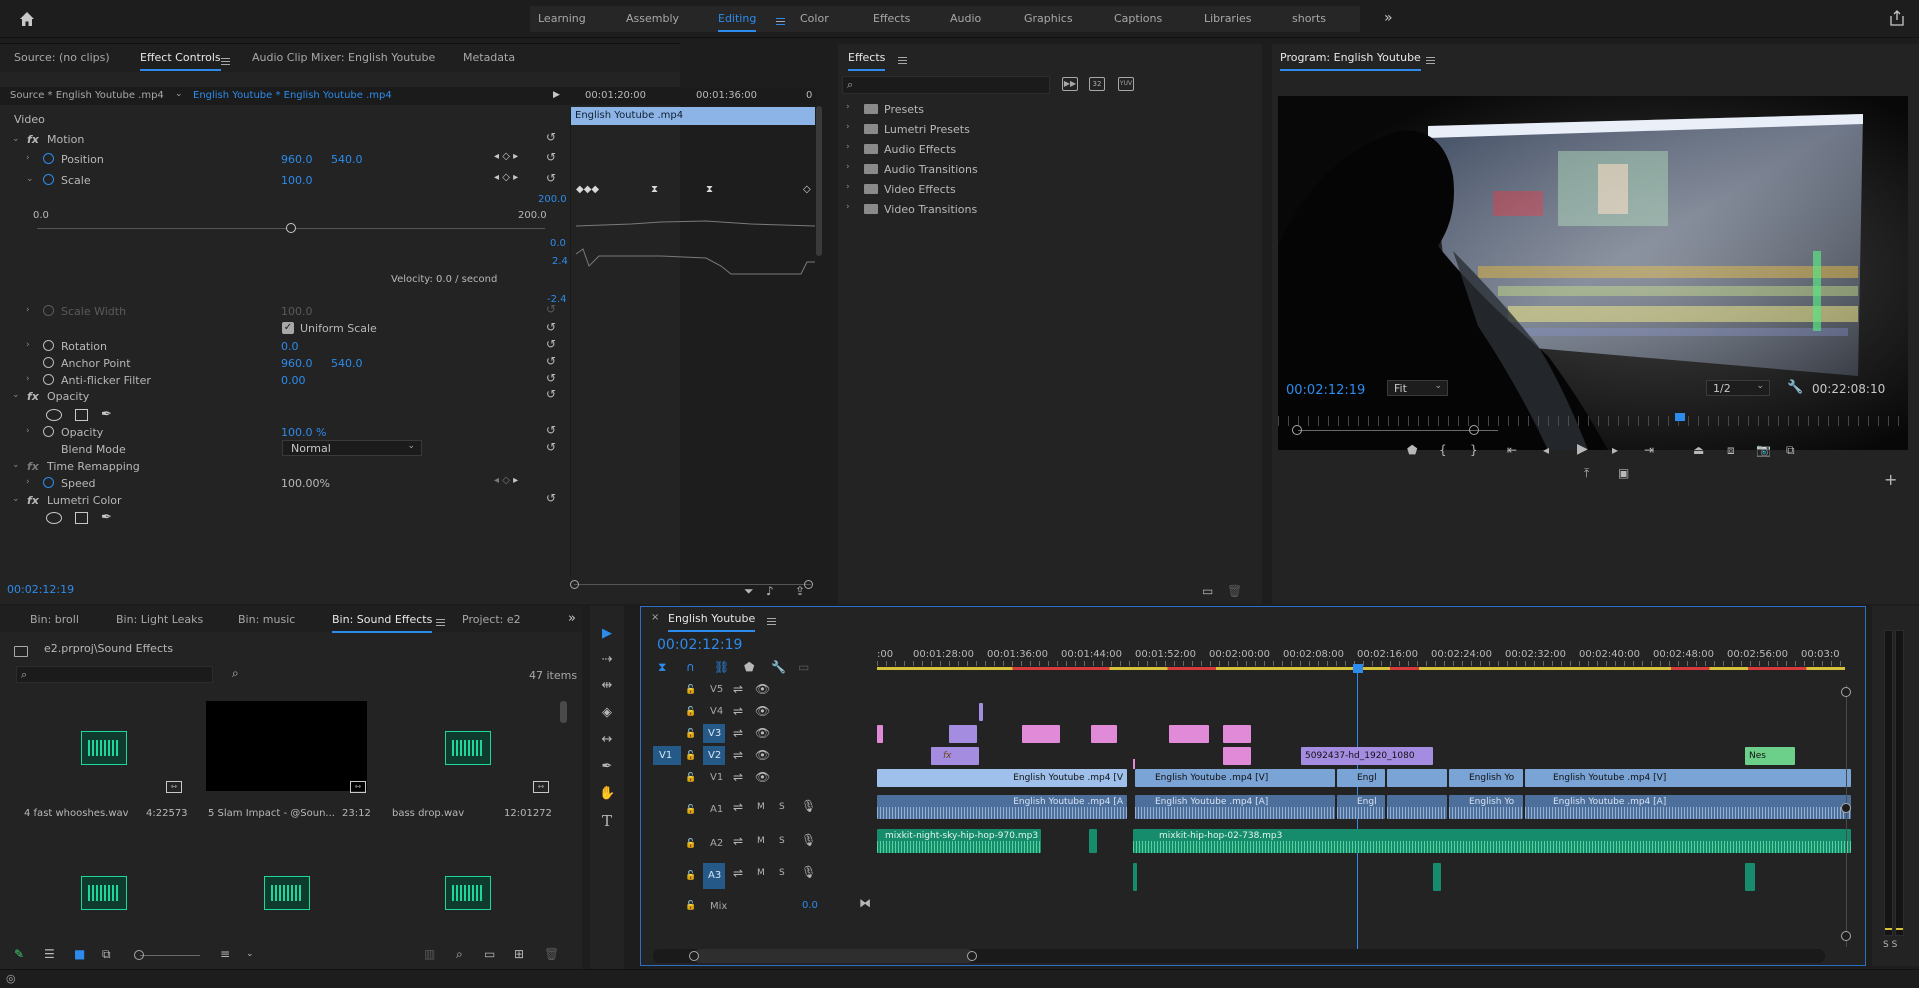 The height and width of the screenshot is (988, 1919). I want to click on clip-v2: 5092437-hd_1920_1080, so click(1367, 756).